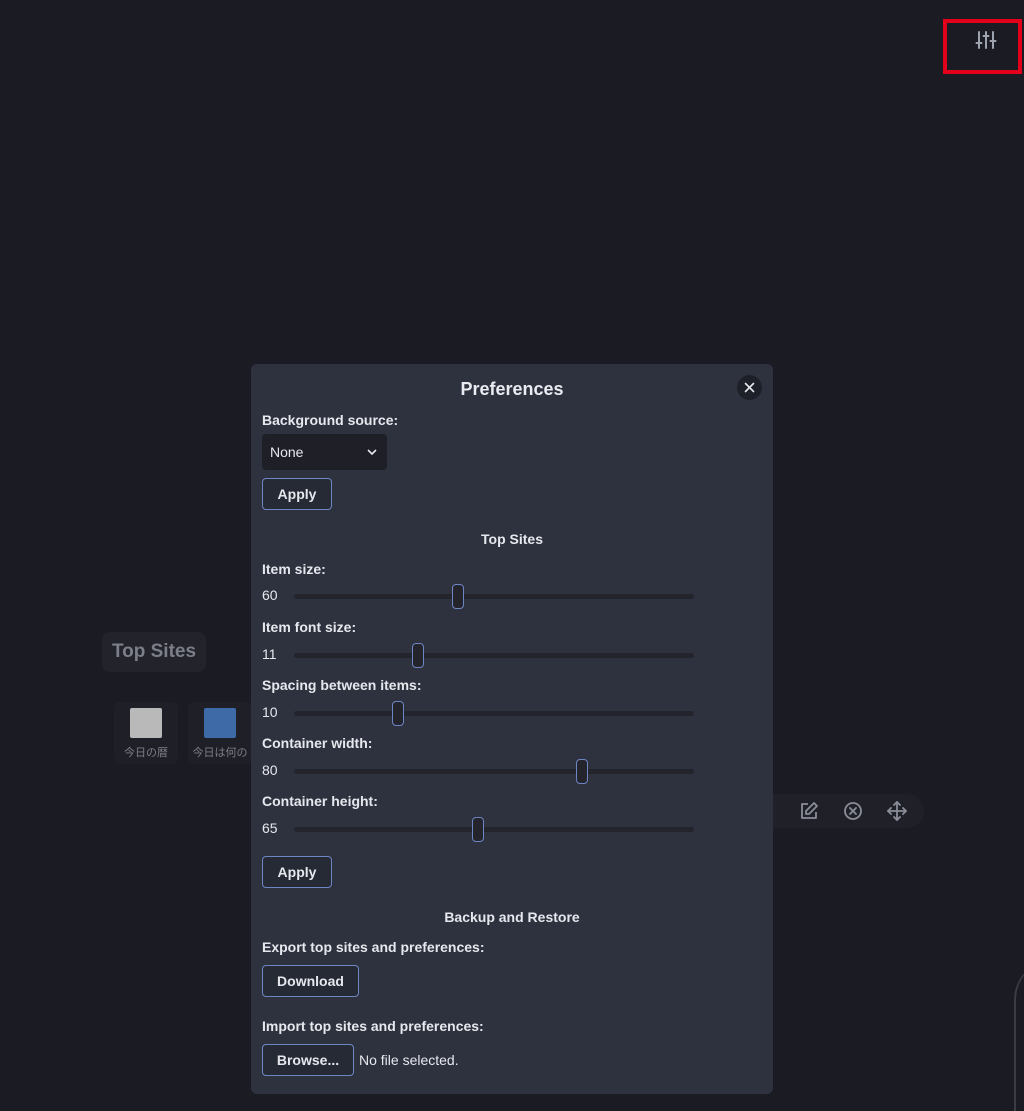 The height and width of the screenshot is (1111, 1024). What do you see at coordinates (330, 420) in the screenshot?
I see `background-source-label: Background source:` at bounding box center [330, 420].